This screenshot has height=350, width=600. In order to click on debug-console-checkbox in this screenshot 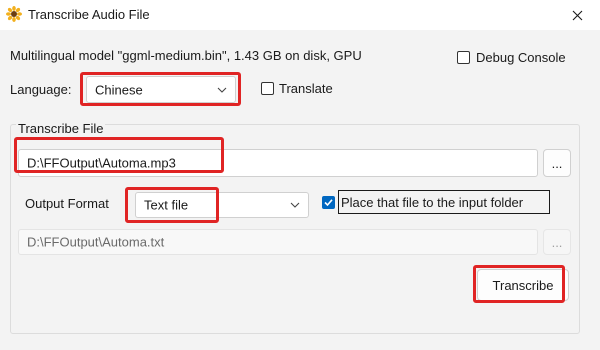, I will do `click(463, 57)`.